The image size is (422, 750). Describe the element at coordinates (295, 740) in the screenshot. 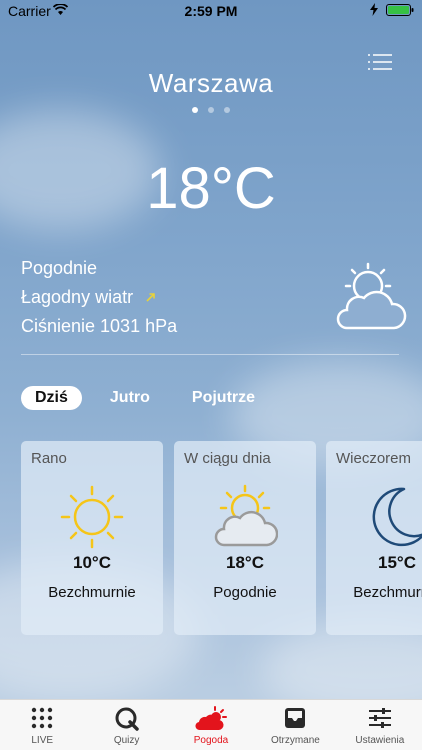

I see `tab-label: Otrzymane` at that location.